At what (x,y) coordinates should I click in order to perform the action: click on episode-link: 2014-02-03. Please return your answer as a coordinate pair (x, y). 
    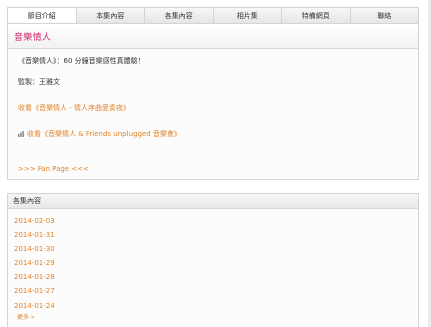
    Looking at the image, I should click on (34, 221).